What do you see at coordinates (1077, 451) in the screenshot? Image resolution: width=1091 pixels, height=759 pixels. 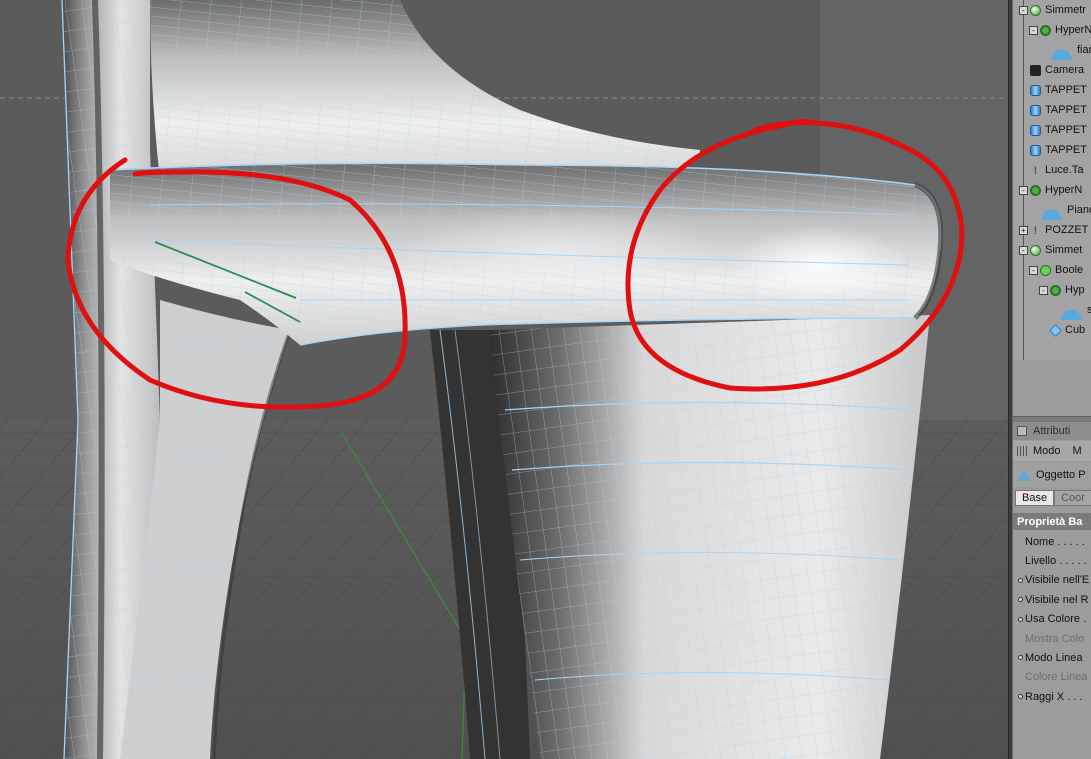 I see `menu-m: M` at bounding box center [1077, 451].